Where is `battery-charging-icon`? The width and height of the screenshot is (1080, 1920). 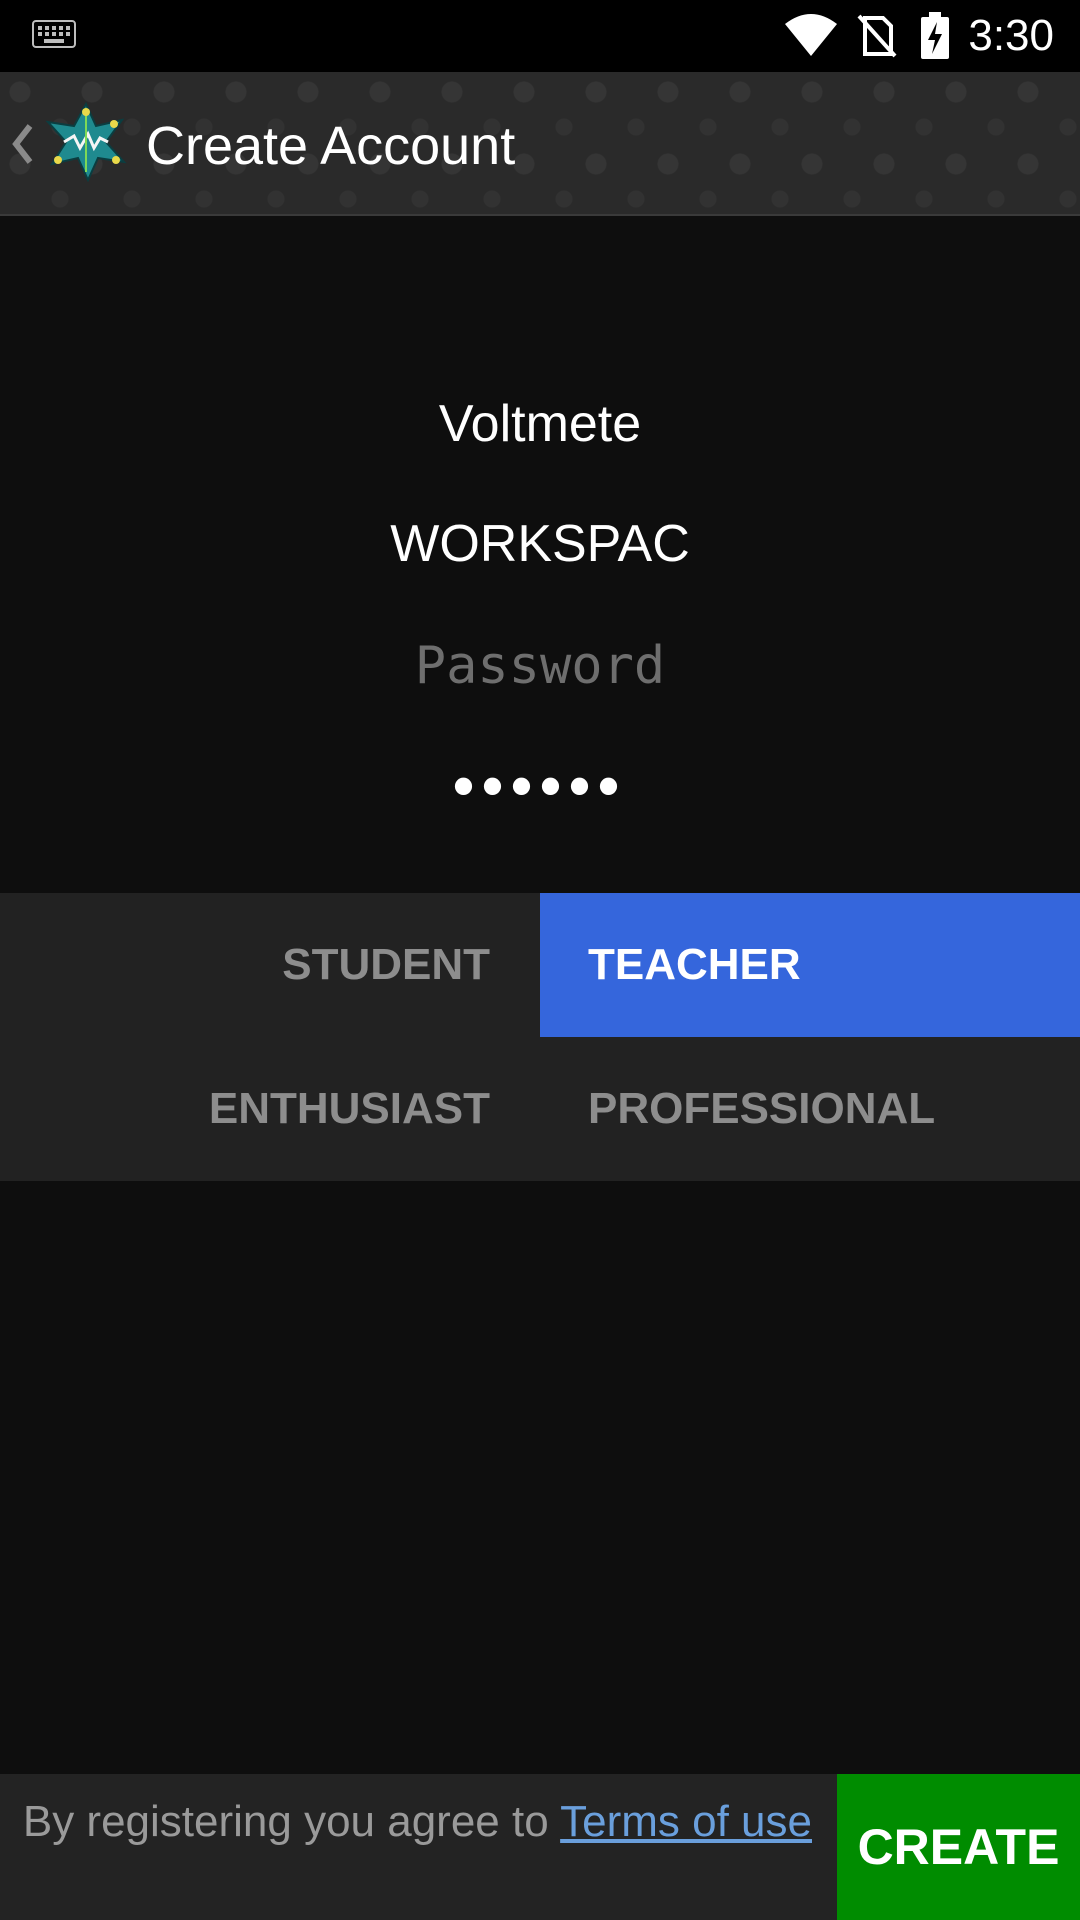 battery-charging-icon is located at coordinates (935, 38).